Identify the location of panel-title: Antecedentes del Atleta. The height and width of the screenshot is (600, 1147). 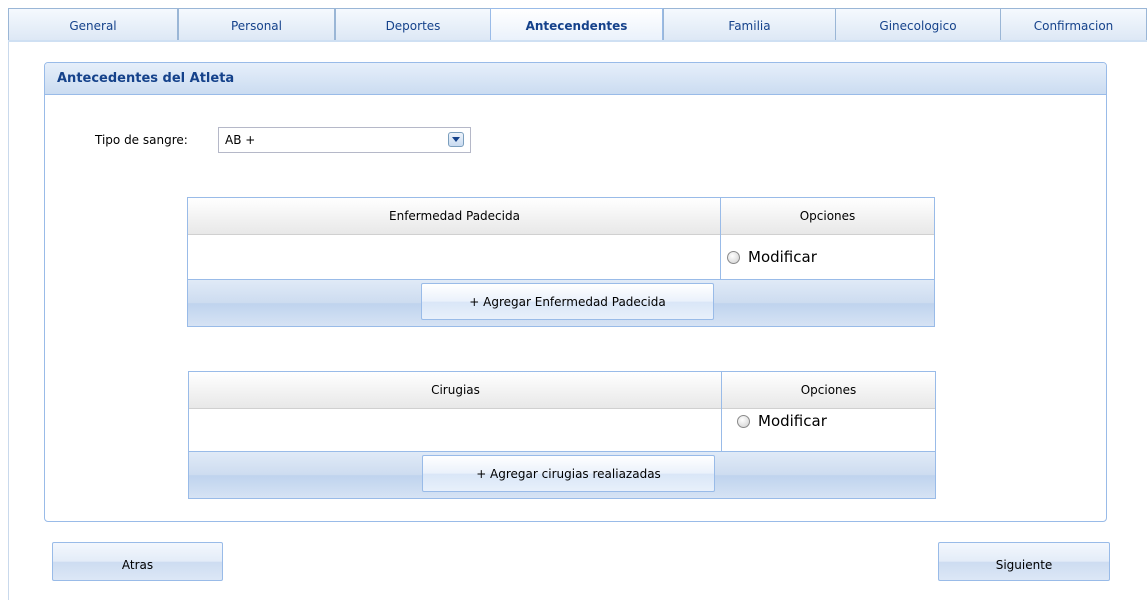
(575, 79).